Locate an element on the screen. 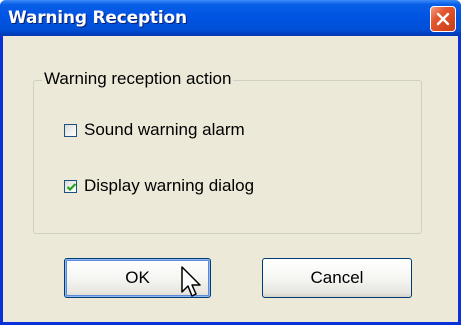  display-dialog-option: Display warning dialog is located at coordinates (159, 186).